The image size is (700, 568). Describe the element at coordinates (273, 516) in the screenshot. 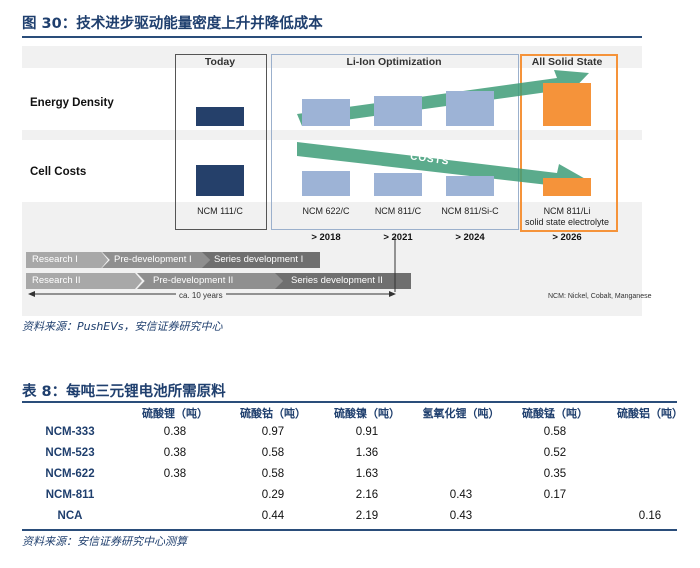

I see `table-cell: 0.44` at that location.